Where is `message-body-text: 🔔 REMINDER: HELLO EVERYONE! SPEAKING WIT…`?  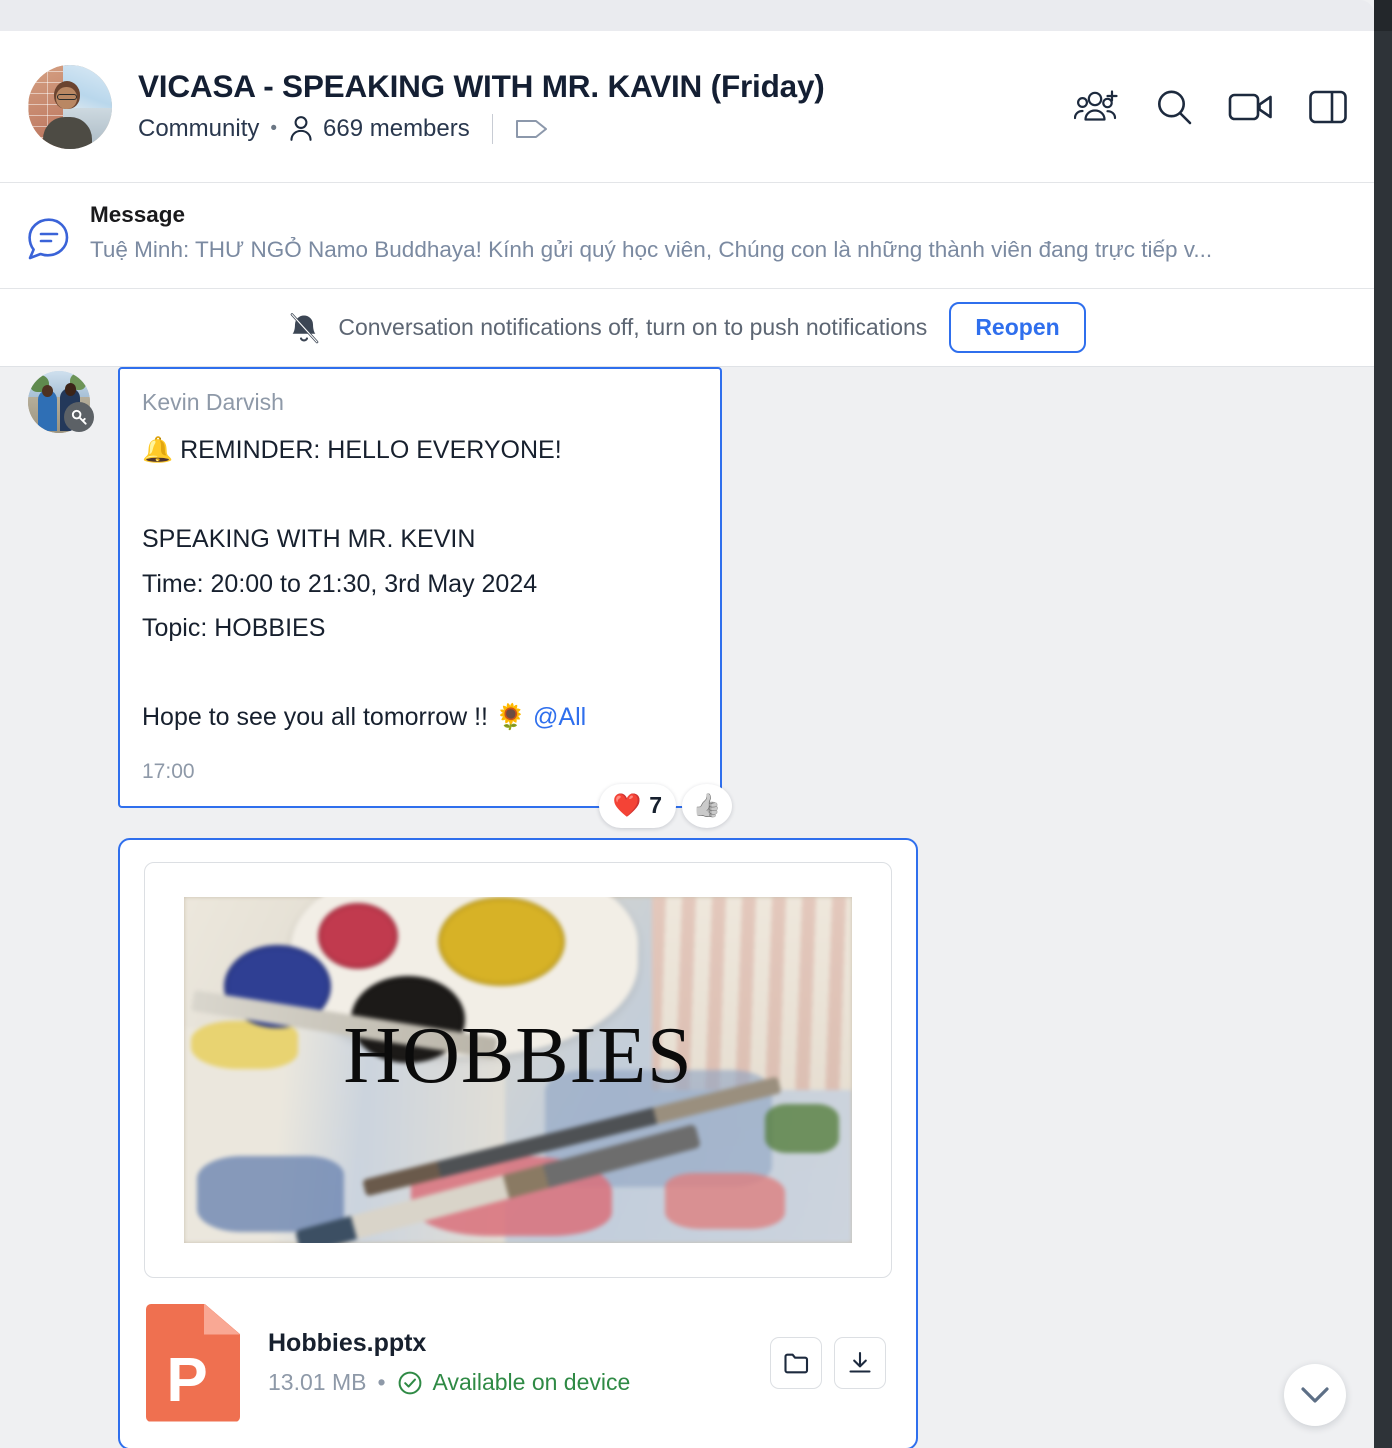
message-body-text: 🔔 REMINDER: HELLO EVERYONE! SPEAKING WIT… is located at coordinates (352, 583).